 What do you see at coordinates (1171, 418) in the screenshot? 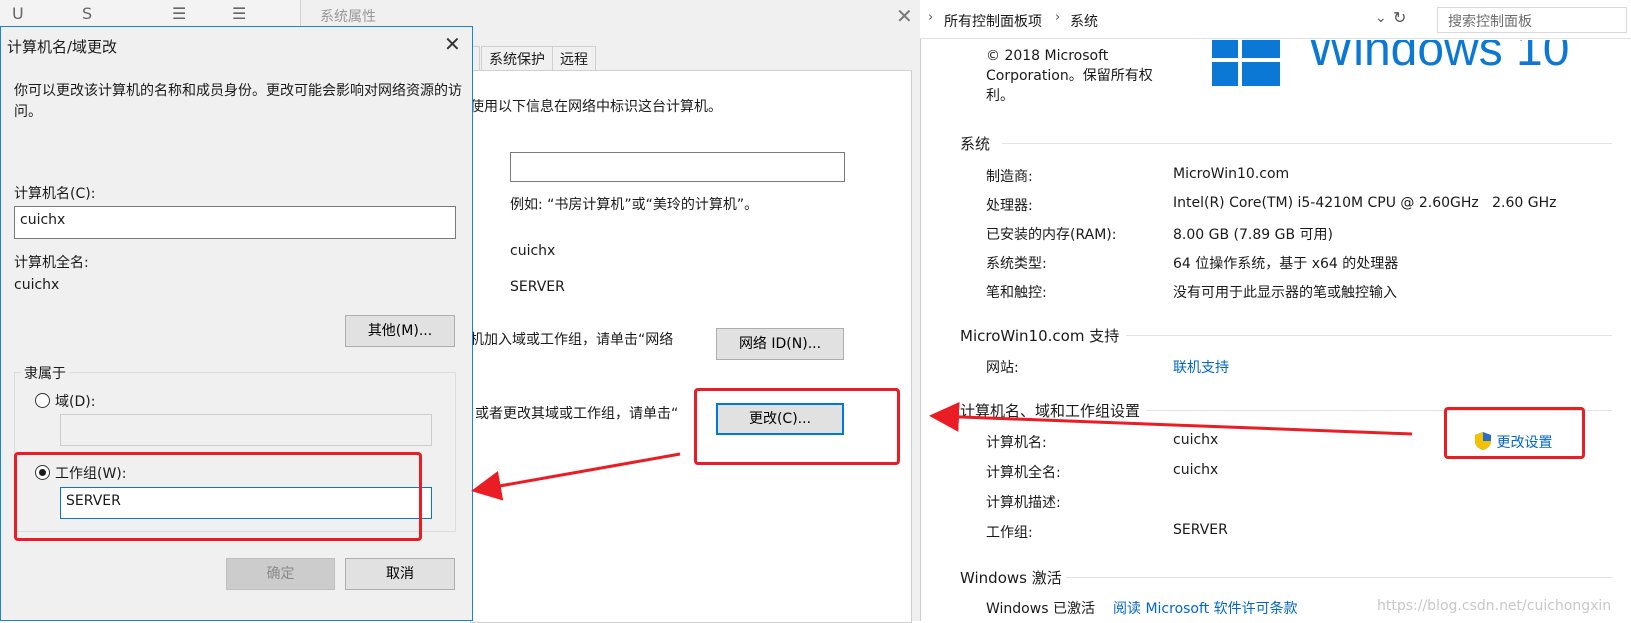
I see `arrow-to-change-button` at bounding box center [1171, 418].